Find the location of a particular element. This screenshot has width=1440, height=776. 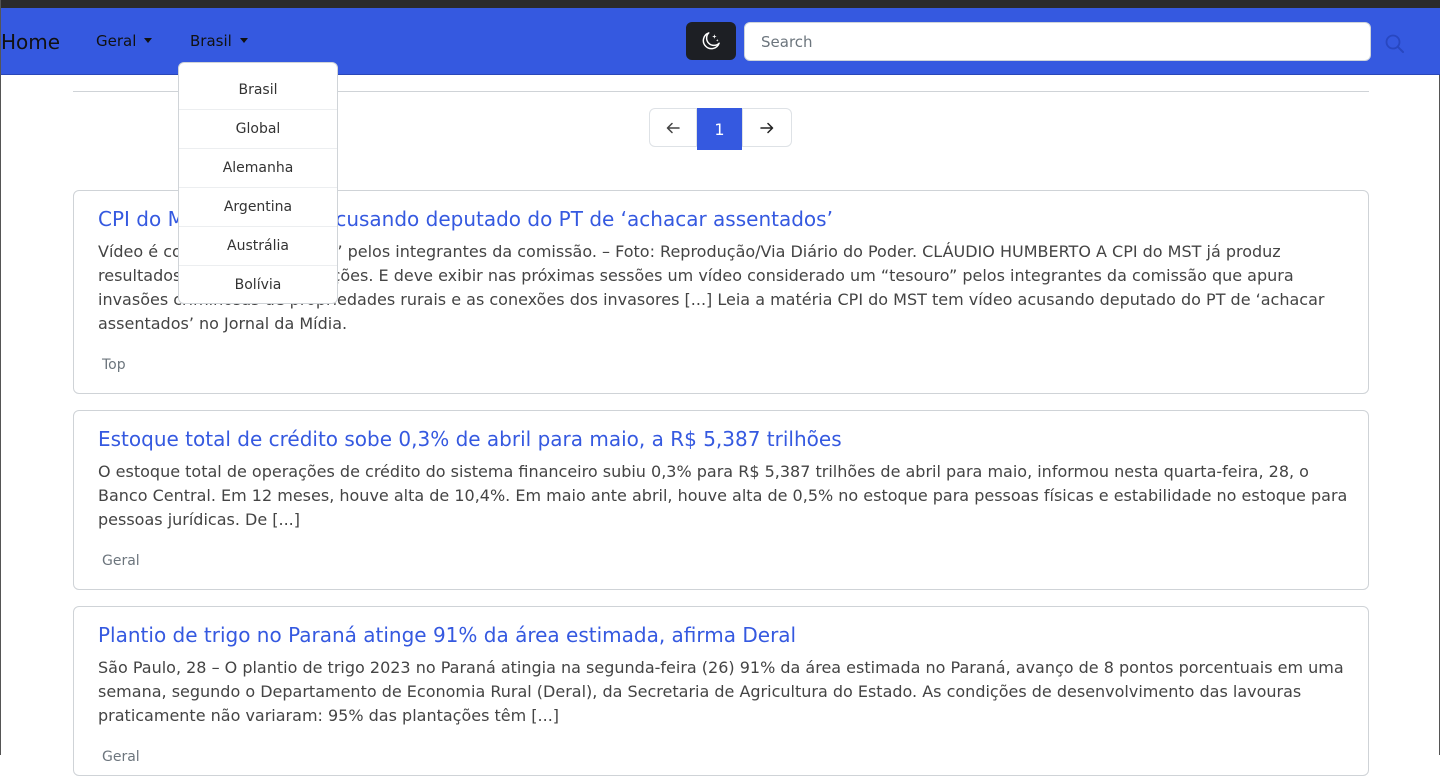

search-button is located at coordinates (1395, 44).